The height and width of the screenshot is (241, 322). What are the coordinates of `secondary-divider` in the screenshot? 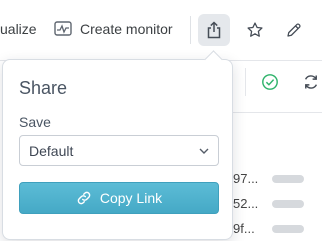 It's located at (245, 82).